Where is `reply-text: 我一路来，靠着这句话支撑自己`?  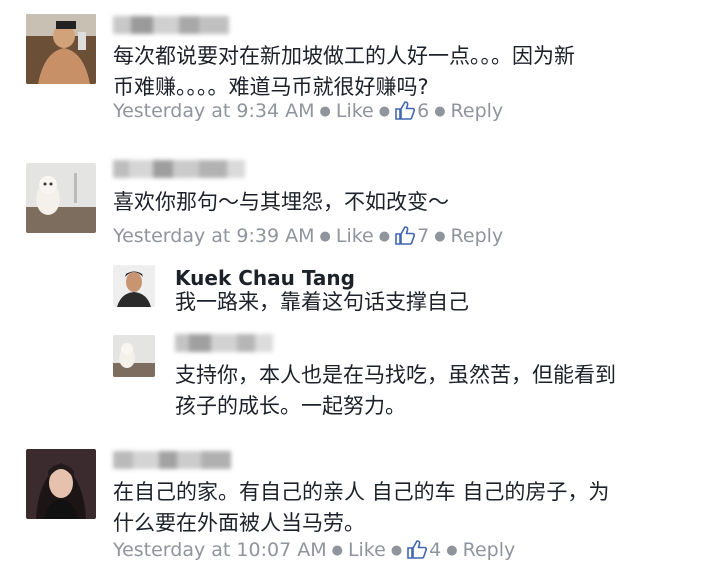
reply-text: 我一路来，靠着这句话支撑自己 is located at coordinates (322, 302).